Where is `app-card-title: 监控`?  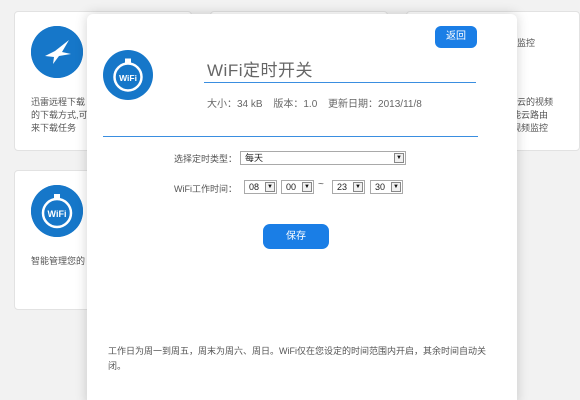
app-card-title: 监控 is located at coordinates (526, 43).